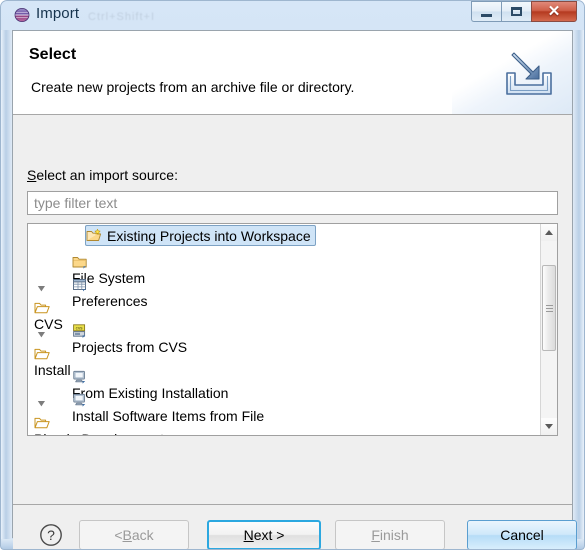 The image size is (585, 550). I want to click on tree-item: Plug-in Development, so click(284, 418).